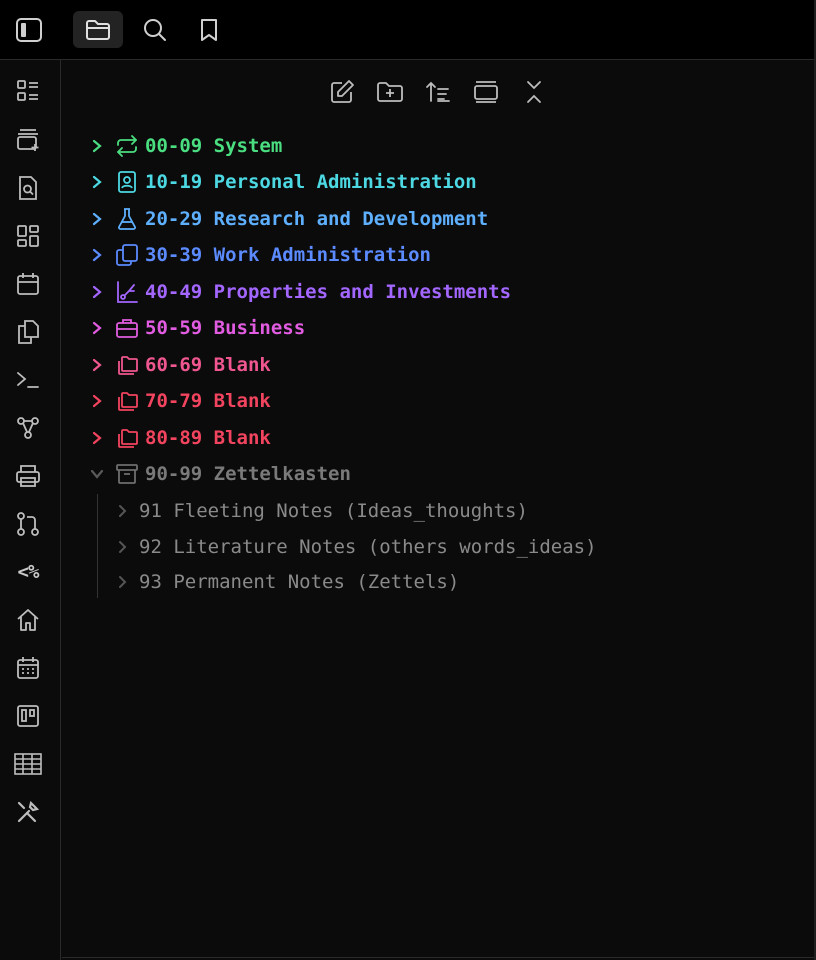 This screenshot has height=960, width=816. I want to click on ribbon-terminal, so click(28, 380).